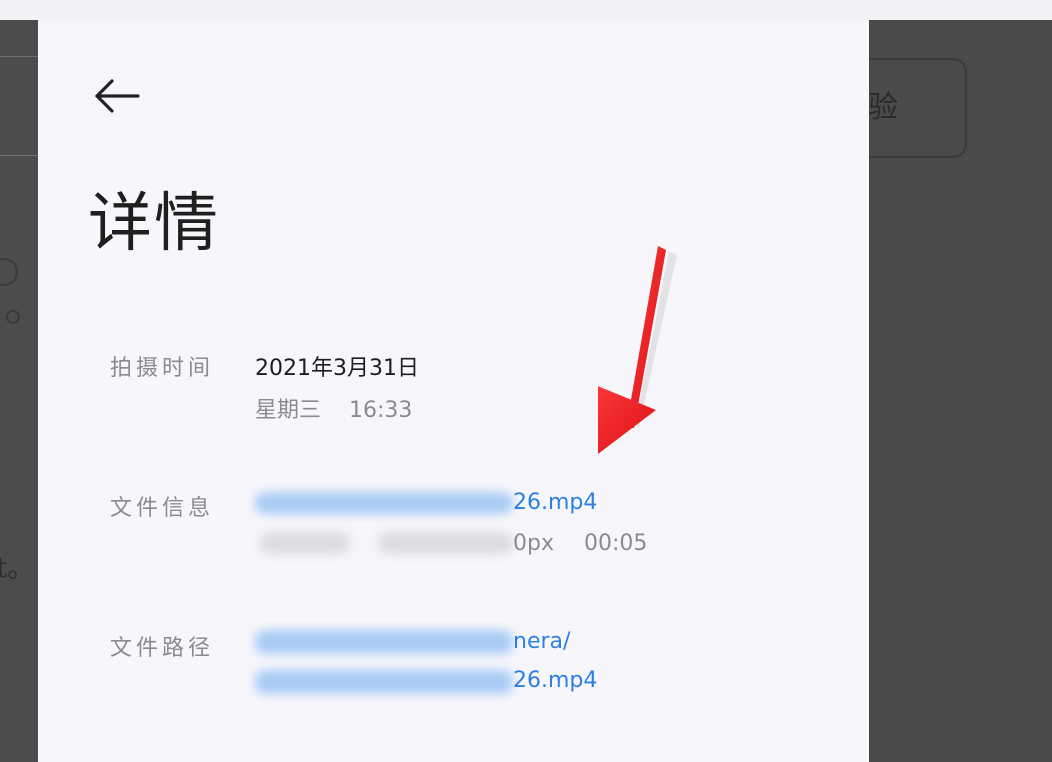  Describe the element at coordinates (384, 642) in the screenshot. I see `redacted-path-line1` at that location.